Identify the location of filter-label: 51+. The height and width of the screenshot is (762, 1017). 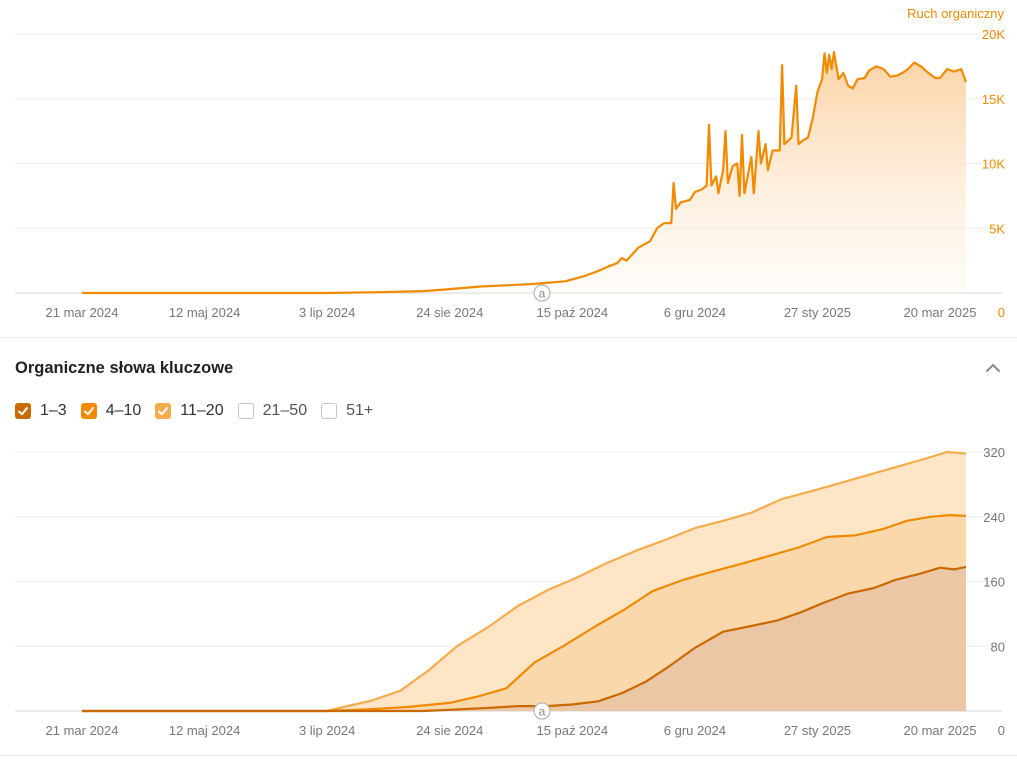
(360, 410).